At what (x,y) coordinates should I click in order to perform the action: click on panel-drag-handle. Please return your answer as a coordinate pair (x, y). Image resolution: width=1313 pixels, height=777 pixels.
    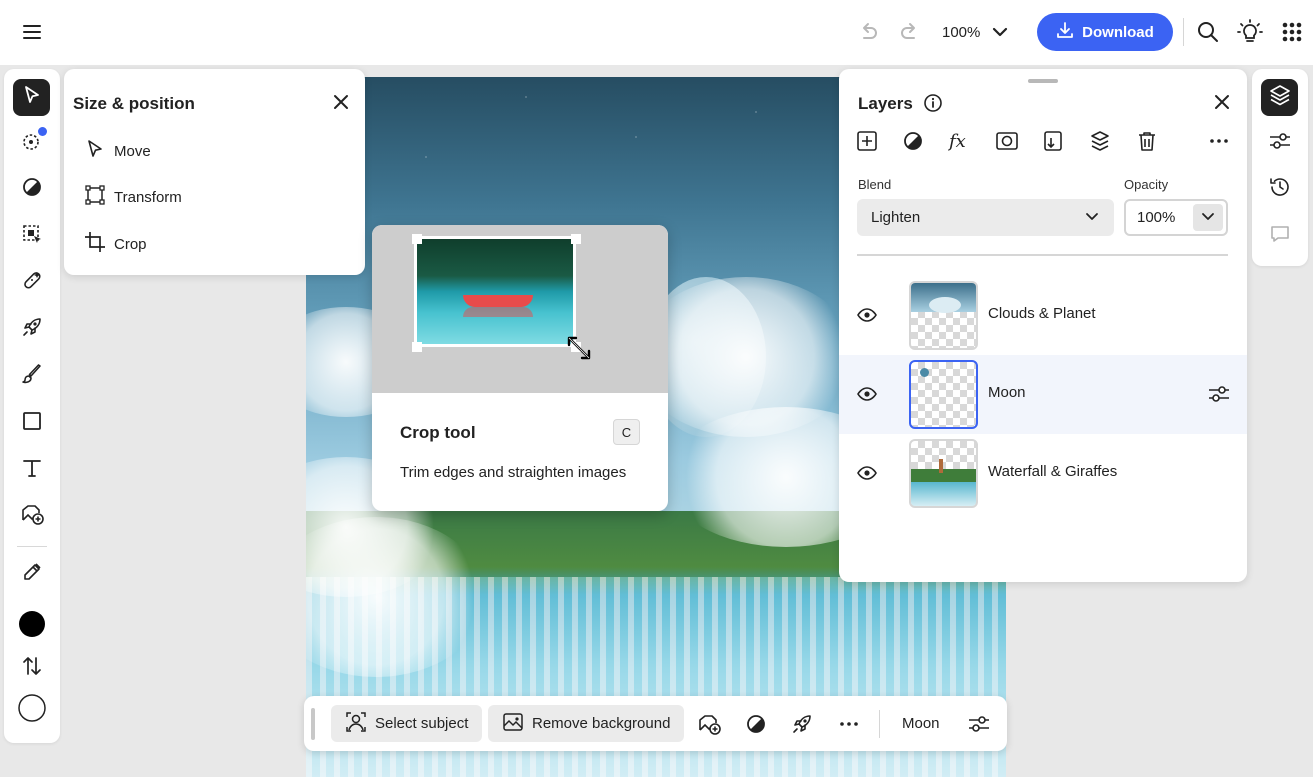
    Looking at the image, I should click on (1043, 81).